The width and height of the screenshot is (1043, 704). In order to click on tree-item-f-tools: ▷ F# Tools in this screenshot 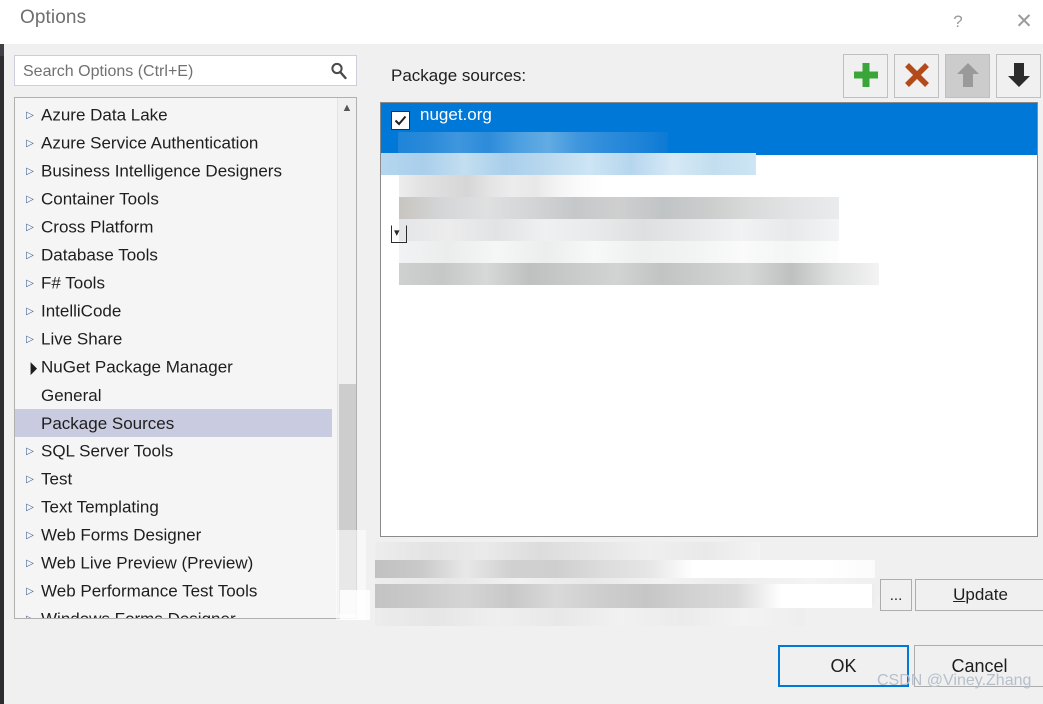, I will do `click(176, 283)`.